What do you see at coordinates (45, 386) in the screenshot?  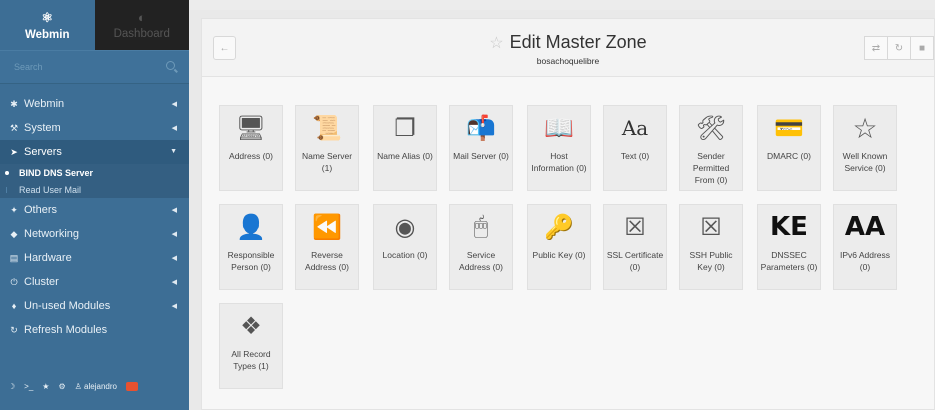 I see `favorites-star-icon: ★` at bounding box center [45, 386].